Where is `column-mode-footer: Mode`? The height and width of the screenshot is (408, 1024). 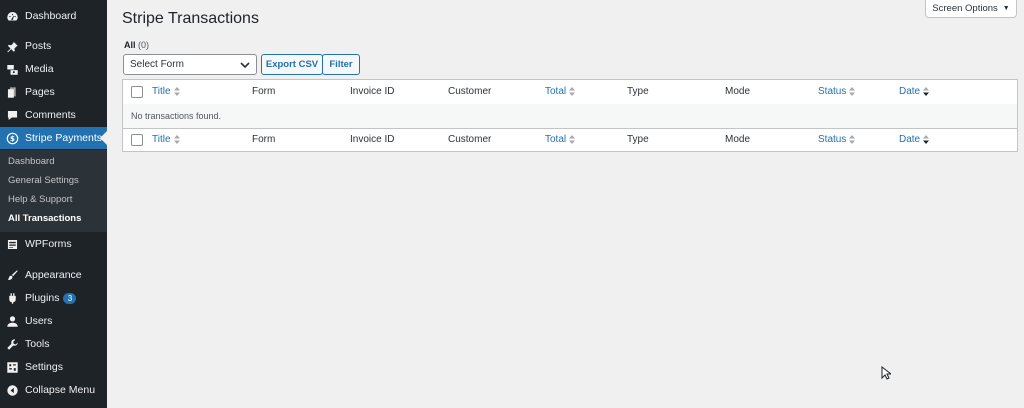
column-mode-footer: Mode is located at coordinates (738, 139).